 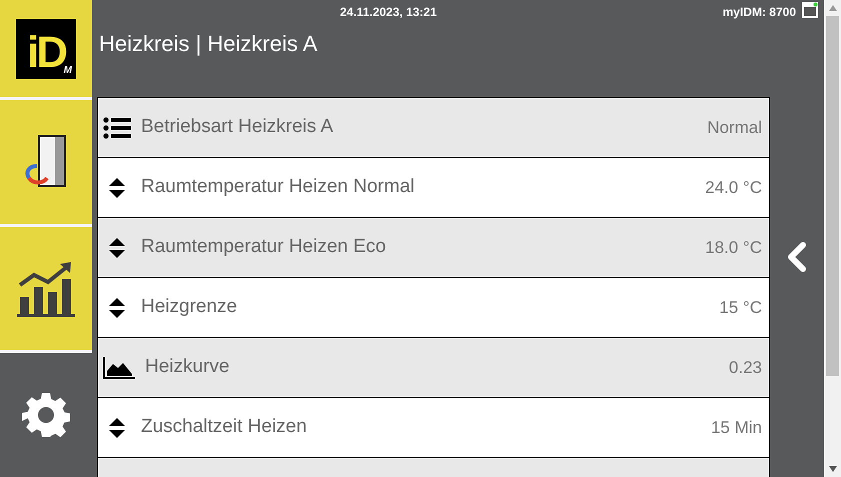 I want to click on setting-value: 15 Min, so click(x=736, y=428).